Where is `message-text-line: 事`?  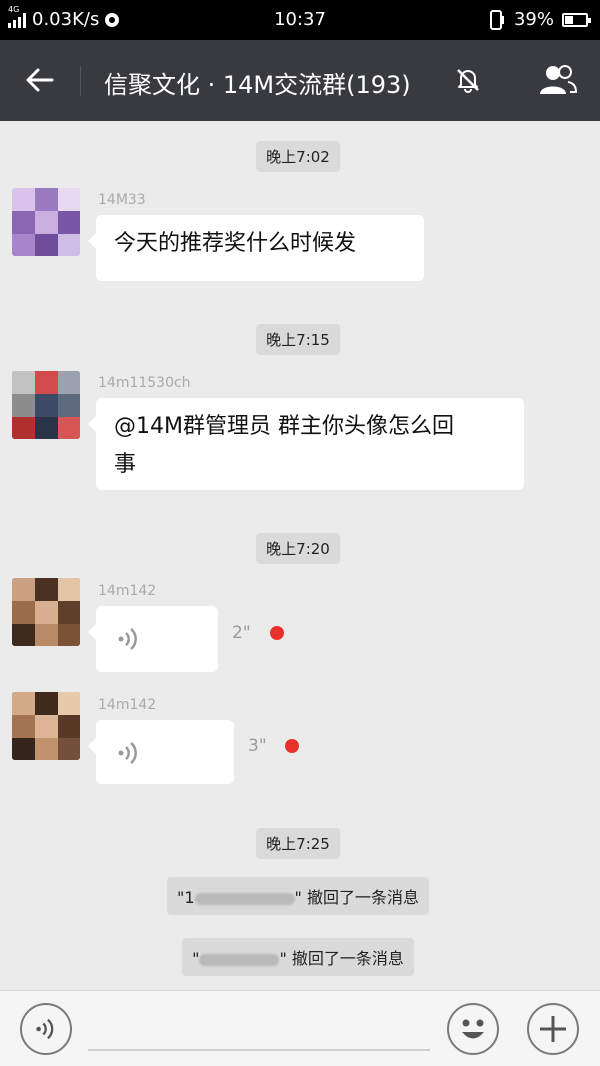 message-text-line: 事 is located at coordinates (125, 464).